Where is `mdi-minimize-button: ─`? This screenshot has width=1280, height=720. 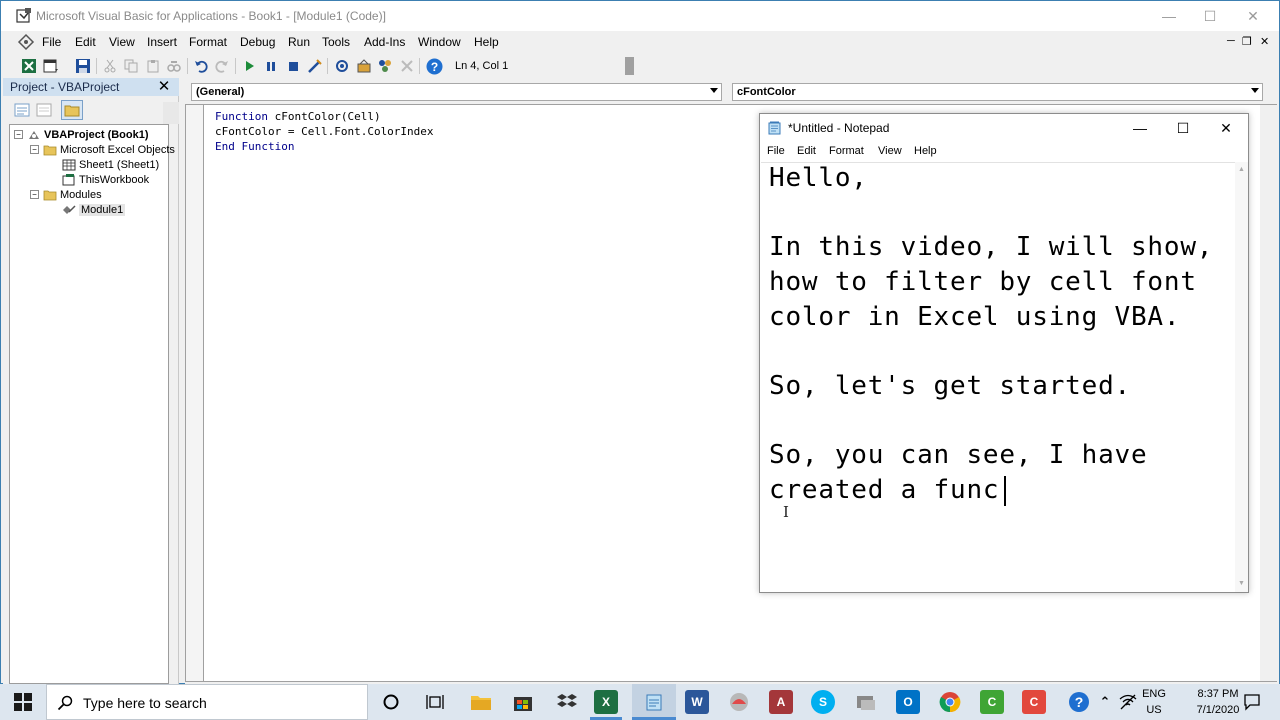 mdi-minimize-button: ─ is located at coordinates (1231, 41).